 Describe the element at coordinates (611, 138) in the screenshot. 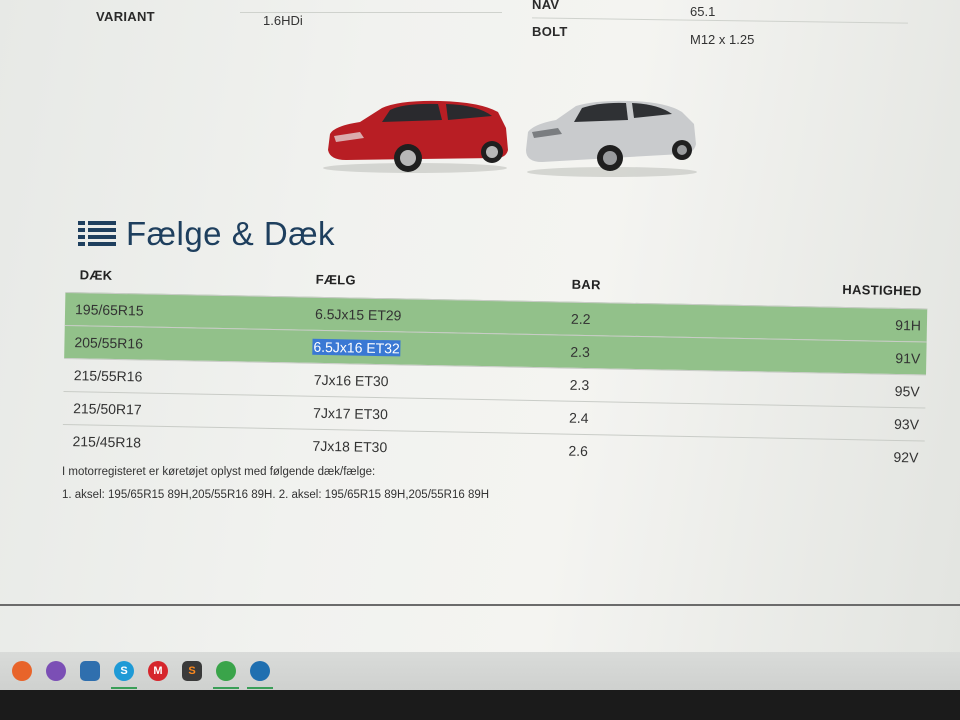

I see `silver-sedan-image` at that location.